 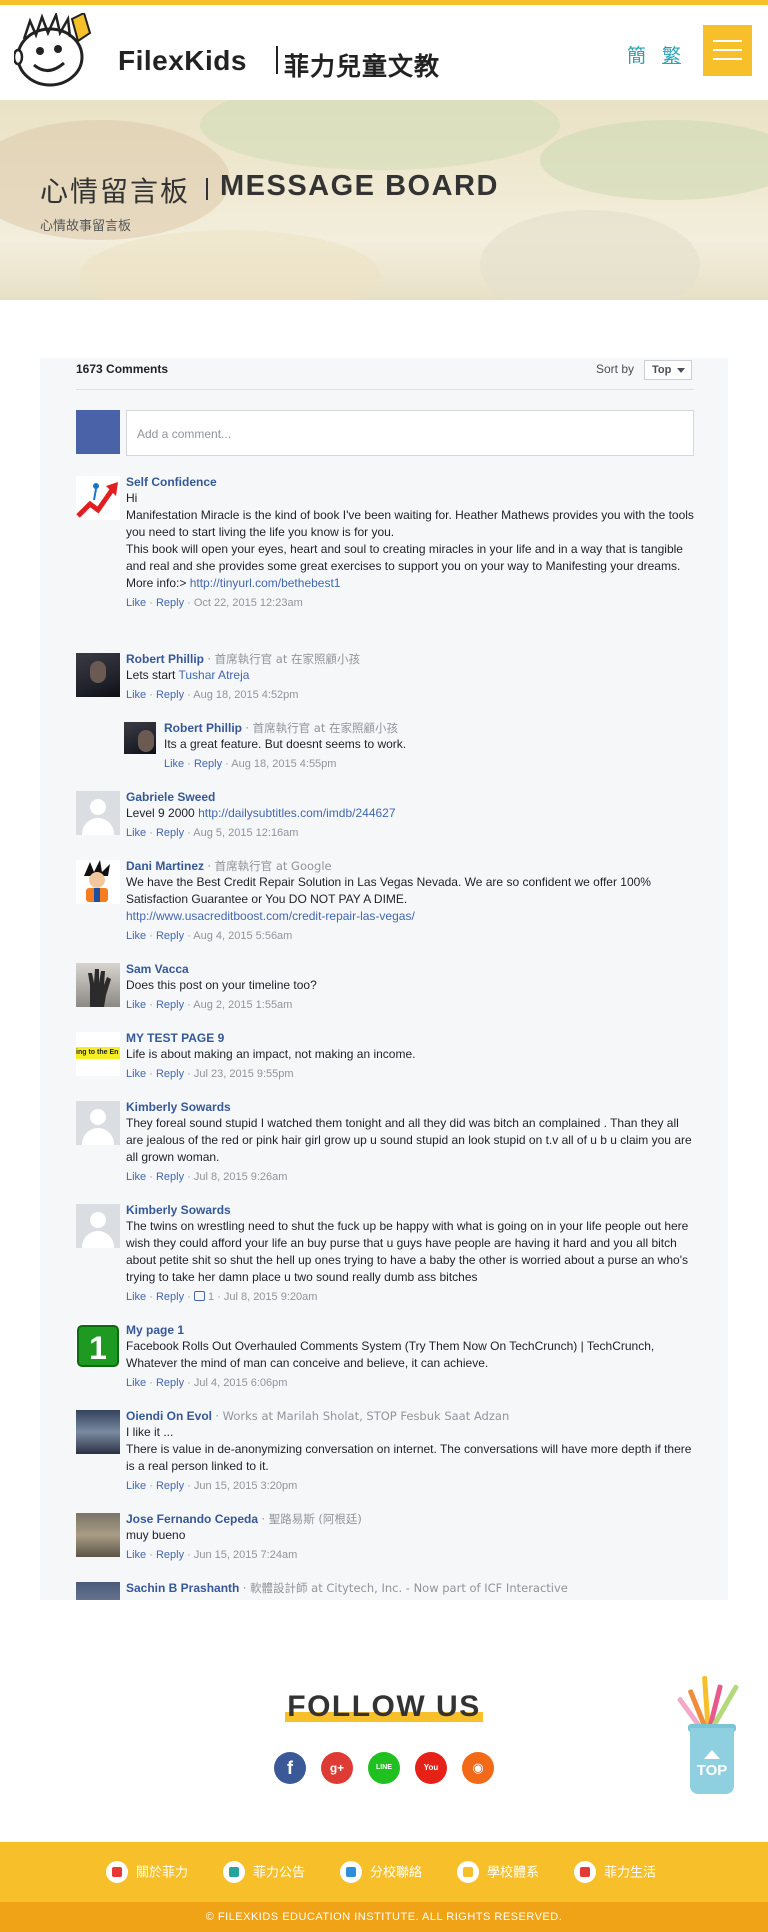 I want to click on brand-name: FilexKids, so click(x=182, y=61).